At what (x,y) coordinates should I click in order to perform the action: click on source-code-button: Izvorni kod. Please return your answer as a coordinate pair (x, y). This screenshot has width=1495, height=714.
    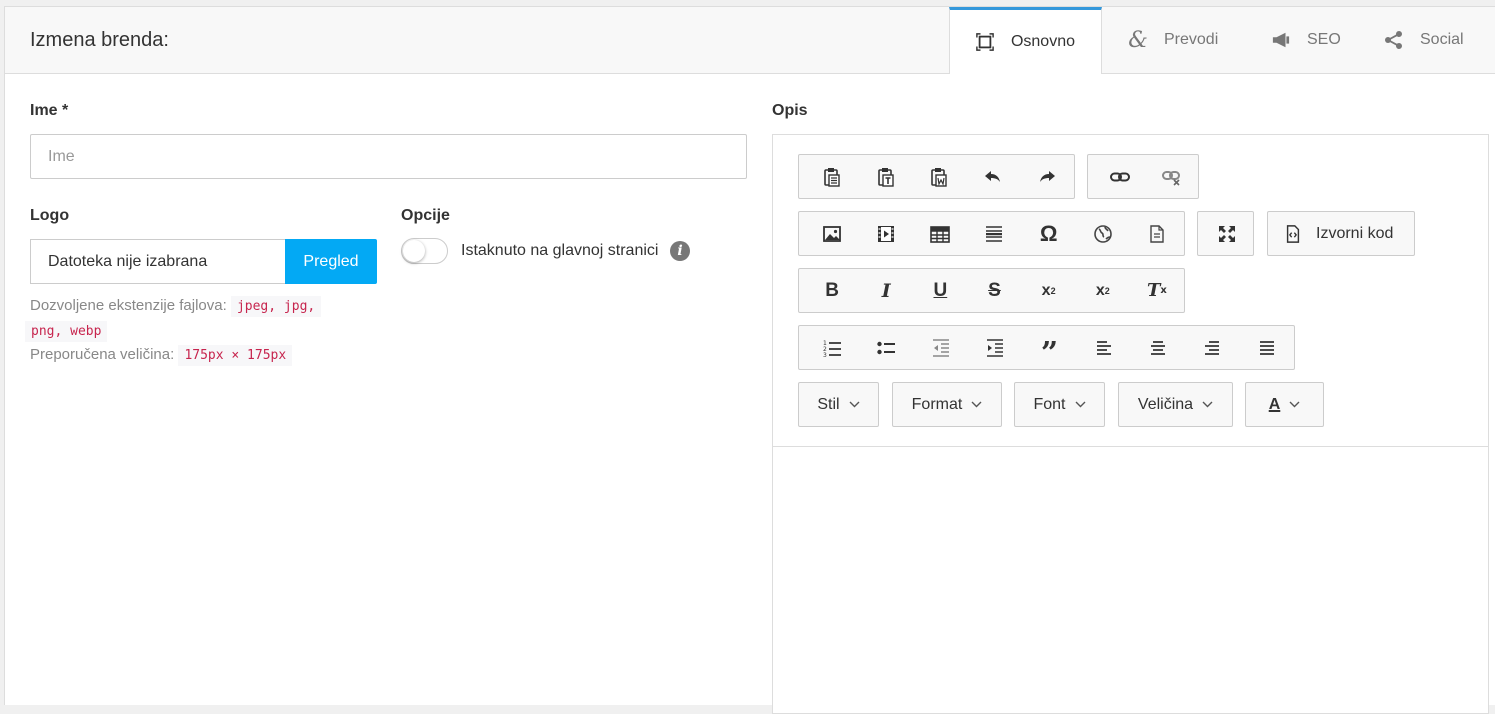
    Looking at the image, I should click on (1341, 233).